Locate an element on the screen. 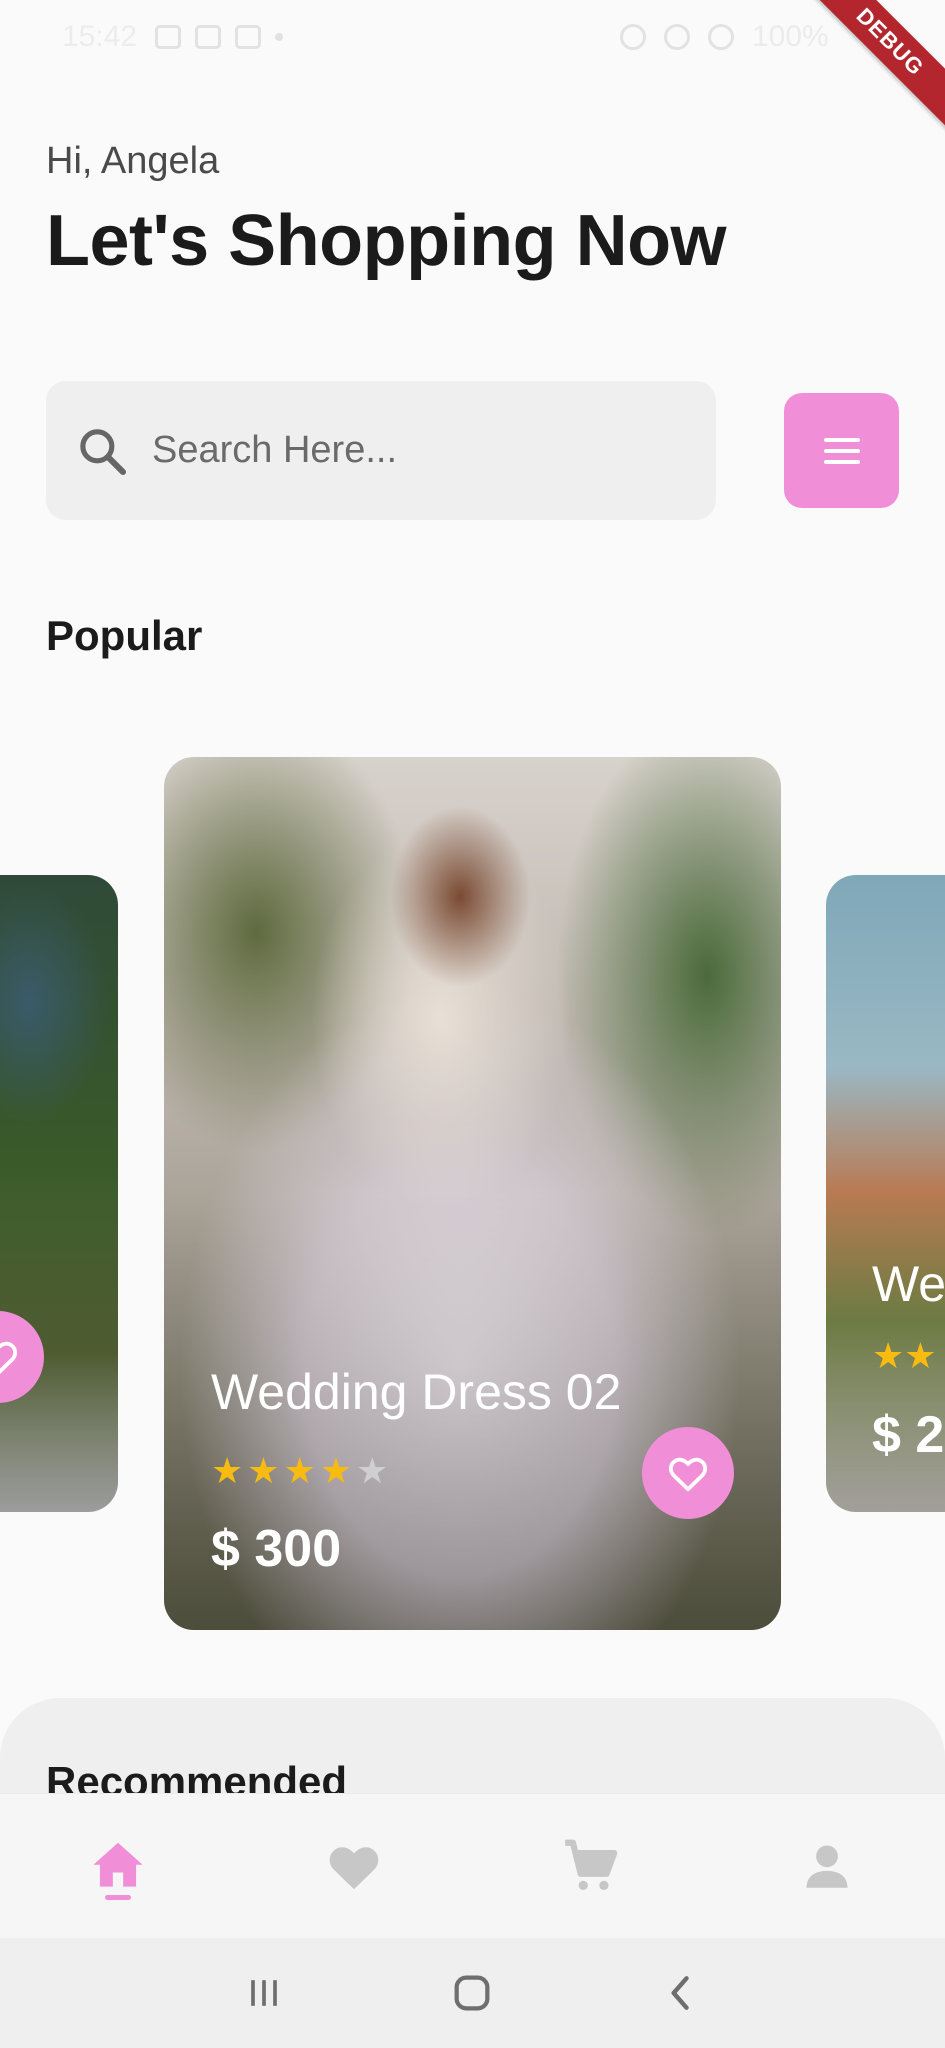  recent-apps-icon is located at coordinates (264, 1993).